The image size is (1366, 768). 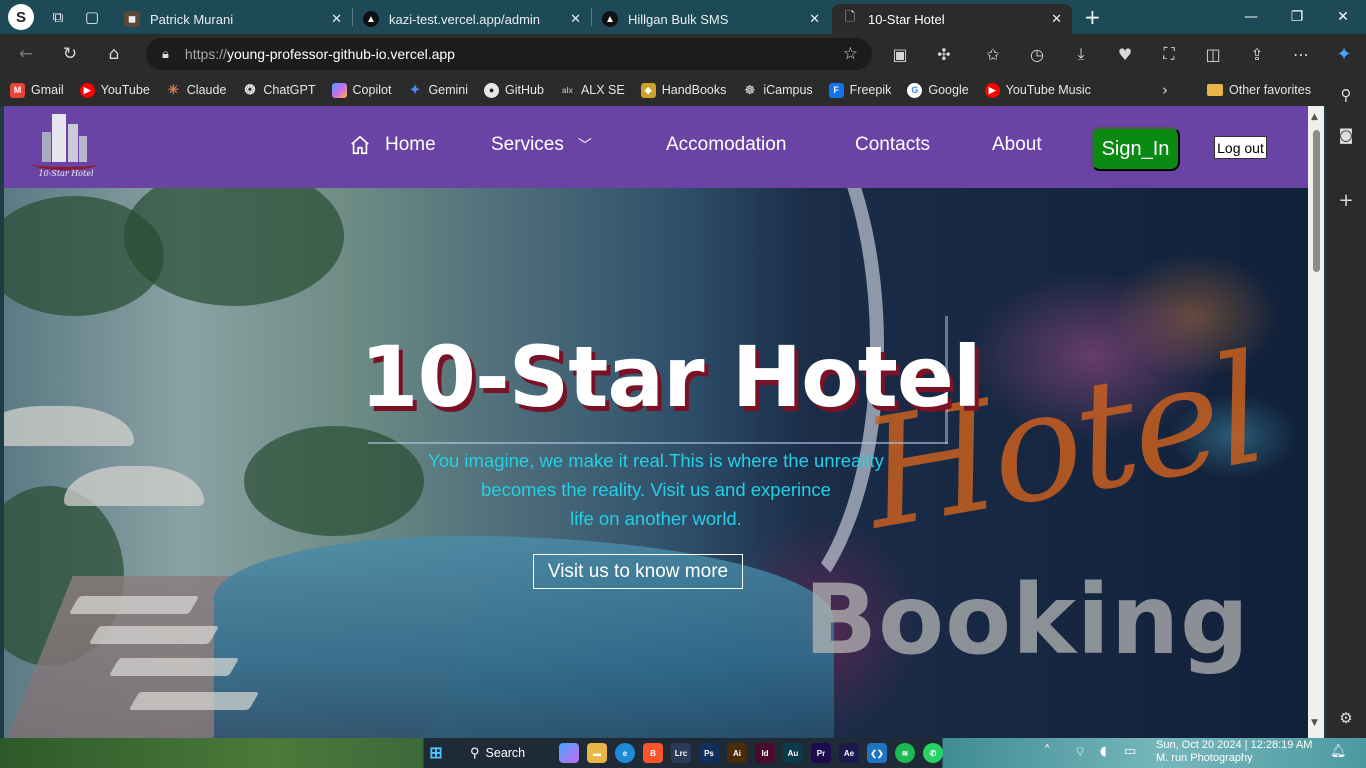 What do you see at coordinates (653, 753) in the screenshot?
I see `brave-icon: B` at bounding box center [653, 753].